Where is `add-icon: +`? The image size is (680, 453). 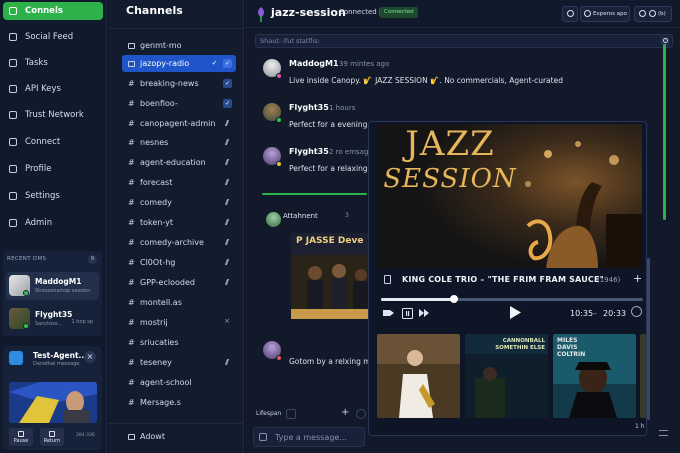 add-icon: + is located at coordinates (345, 412).